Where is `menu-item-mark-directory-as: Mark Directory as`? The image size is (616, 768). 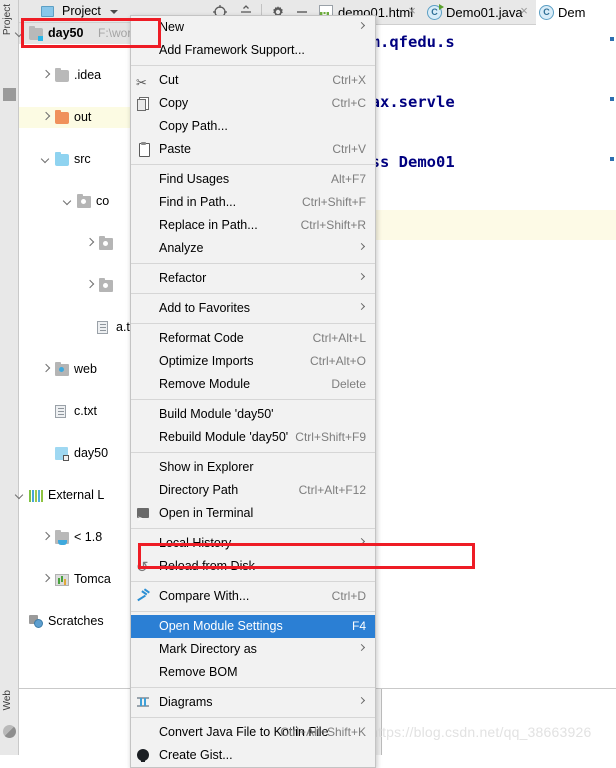
menu-item-mark-directory-as: Mark Directory as is located at coordinates (253, 649).